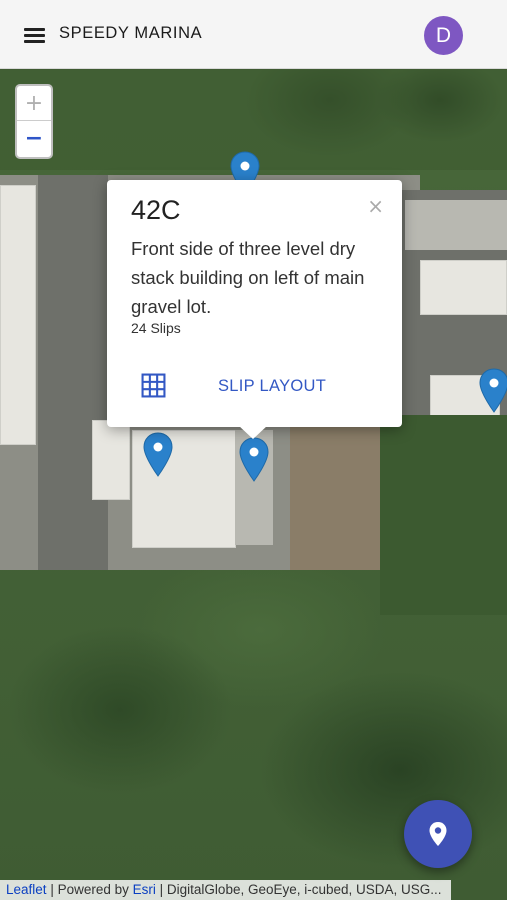 The width and height of the screenshot is (507, 900). Describe the element at coordinates (153, 385) in the screenshot. I see `grid-icon` at that location.